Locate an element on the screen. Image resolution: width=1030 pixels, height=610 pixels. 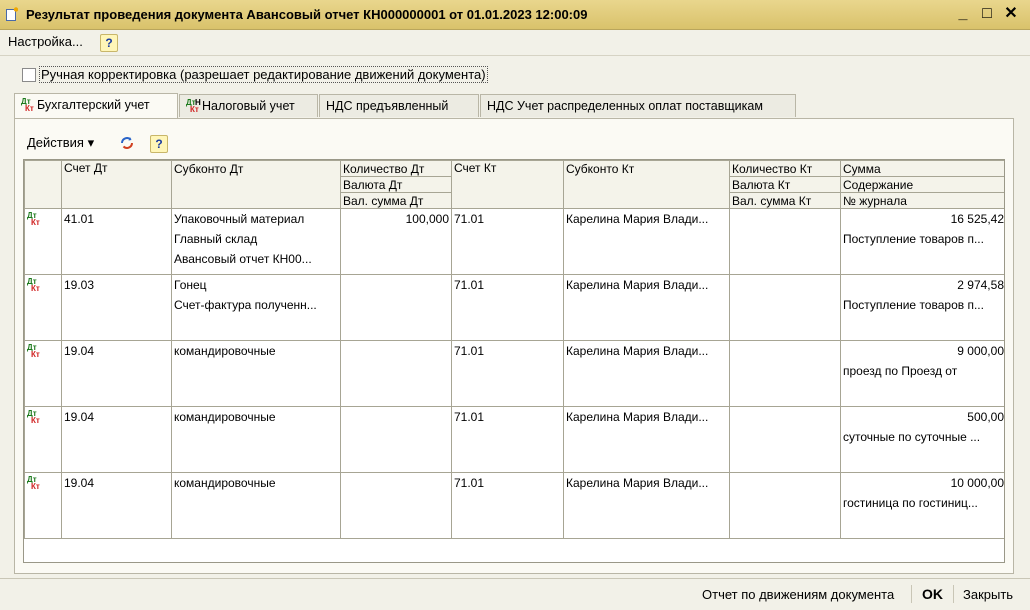
header-icon-col is located at coordinates (43, 184).